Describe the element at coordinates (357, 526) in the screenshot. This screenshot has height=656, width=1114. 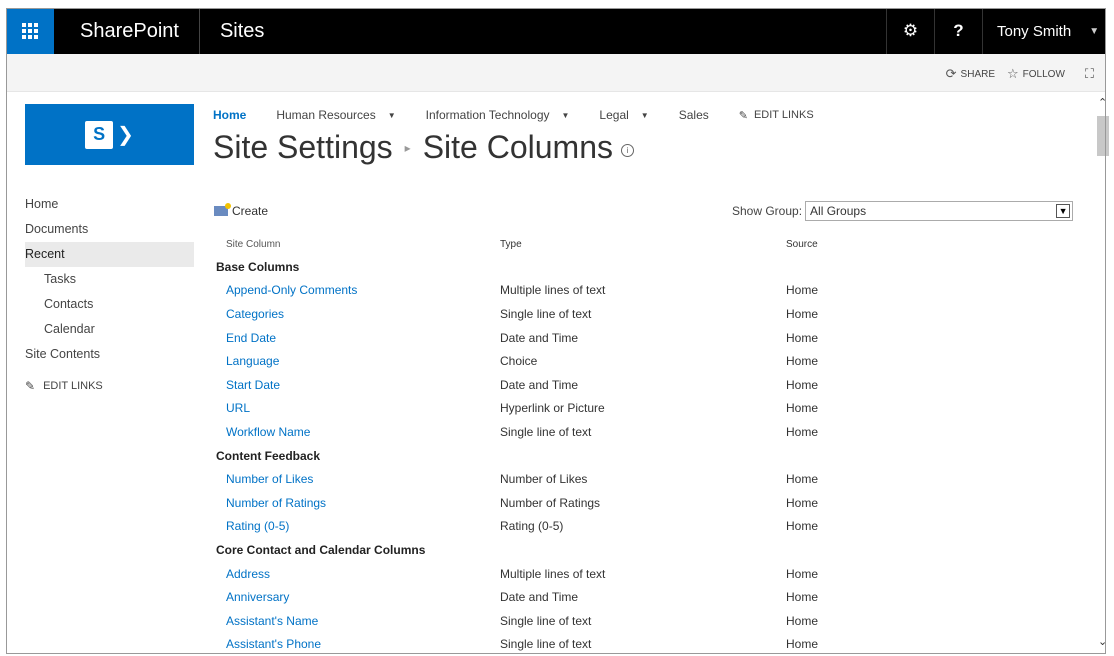
I see `site-column-link: Rating (0-5)` at that location.